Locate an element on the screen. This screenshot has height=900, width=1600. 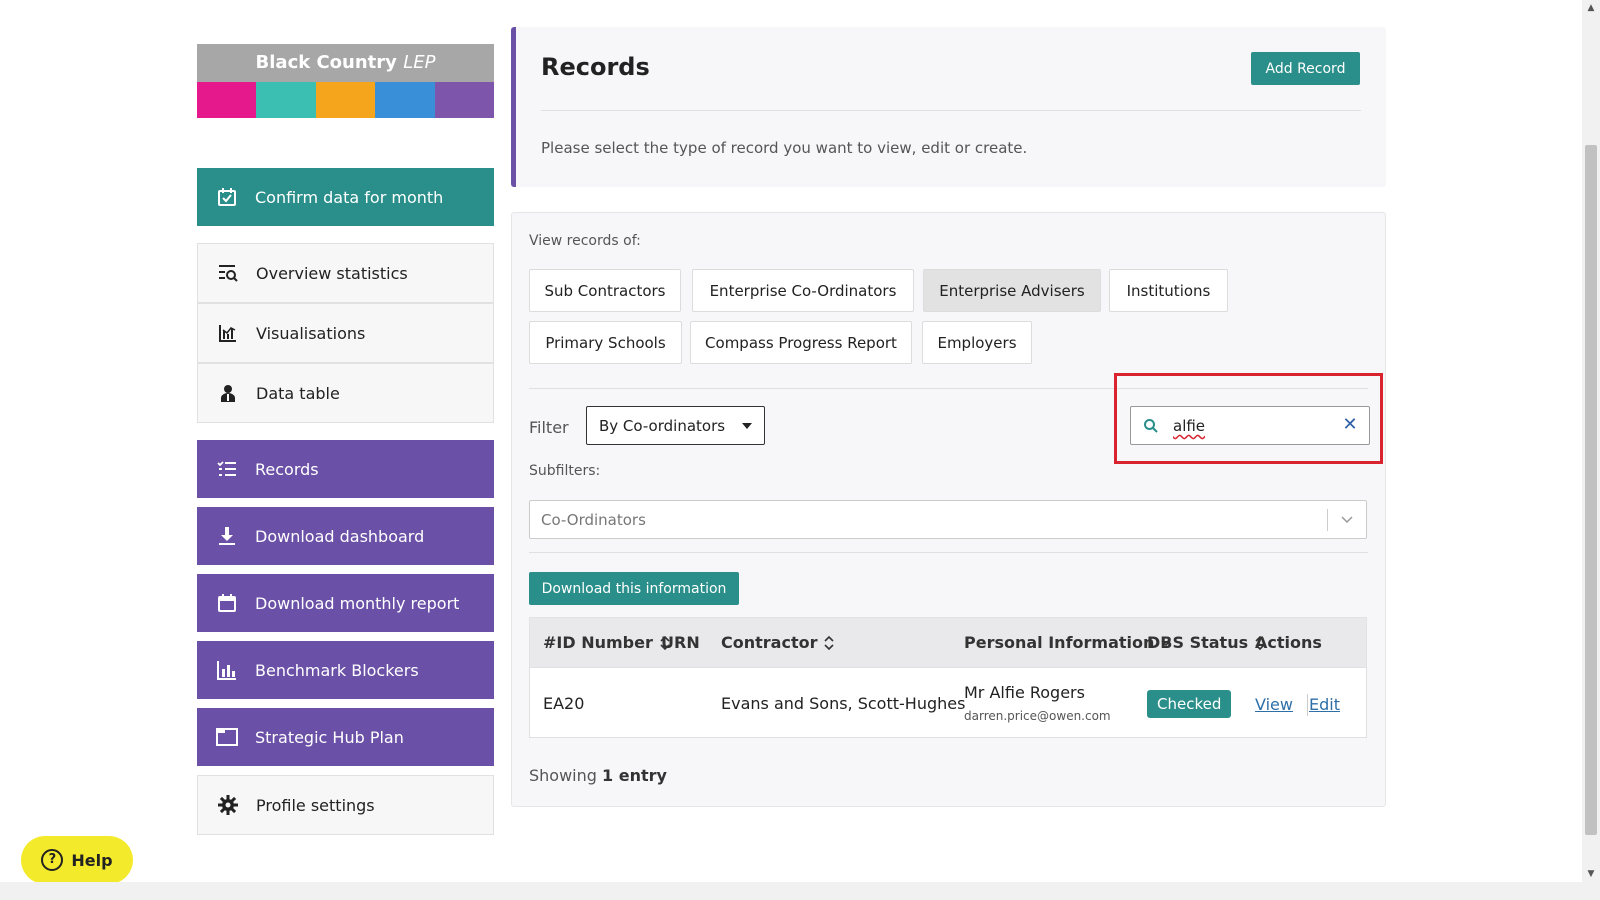
sidebar-item-benchmark-blockers: Benchmark Blockers is located at coordinates (345, 670).